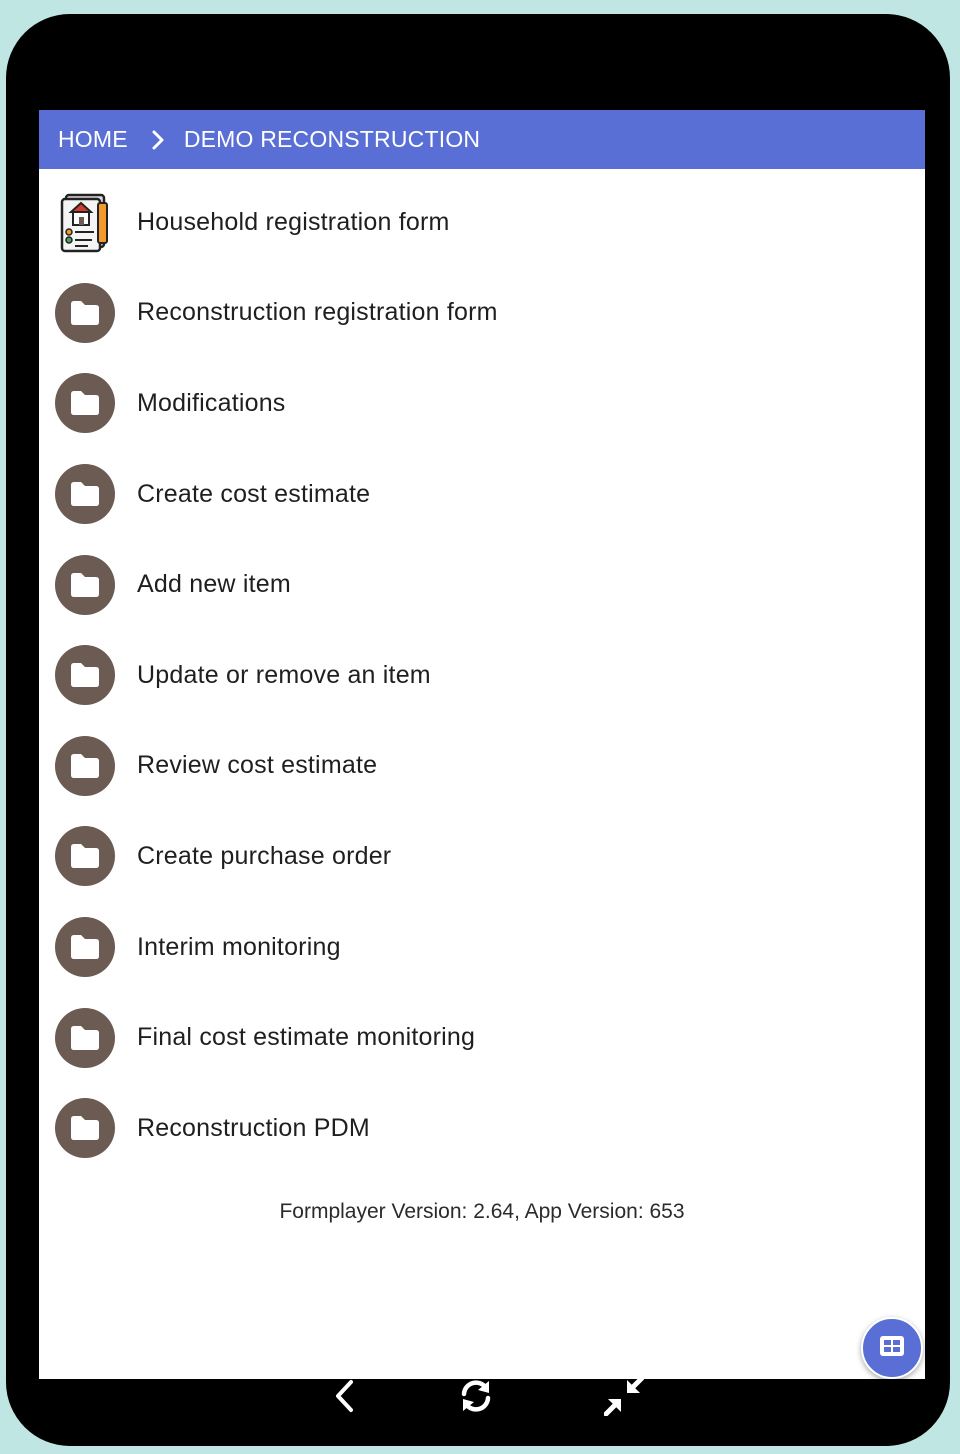 This screenshot has height=1454, width=960. Describe the element at coordinates (306, 1037) in the screenshot. I see `menu-item-label: Final cost estimate monitoring` at that location.